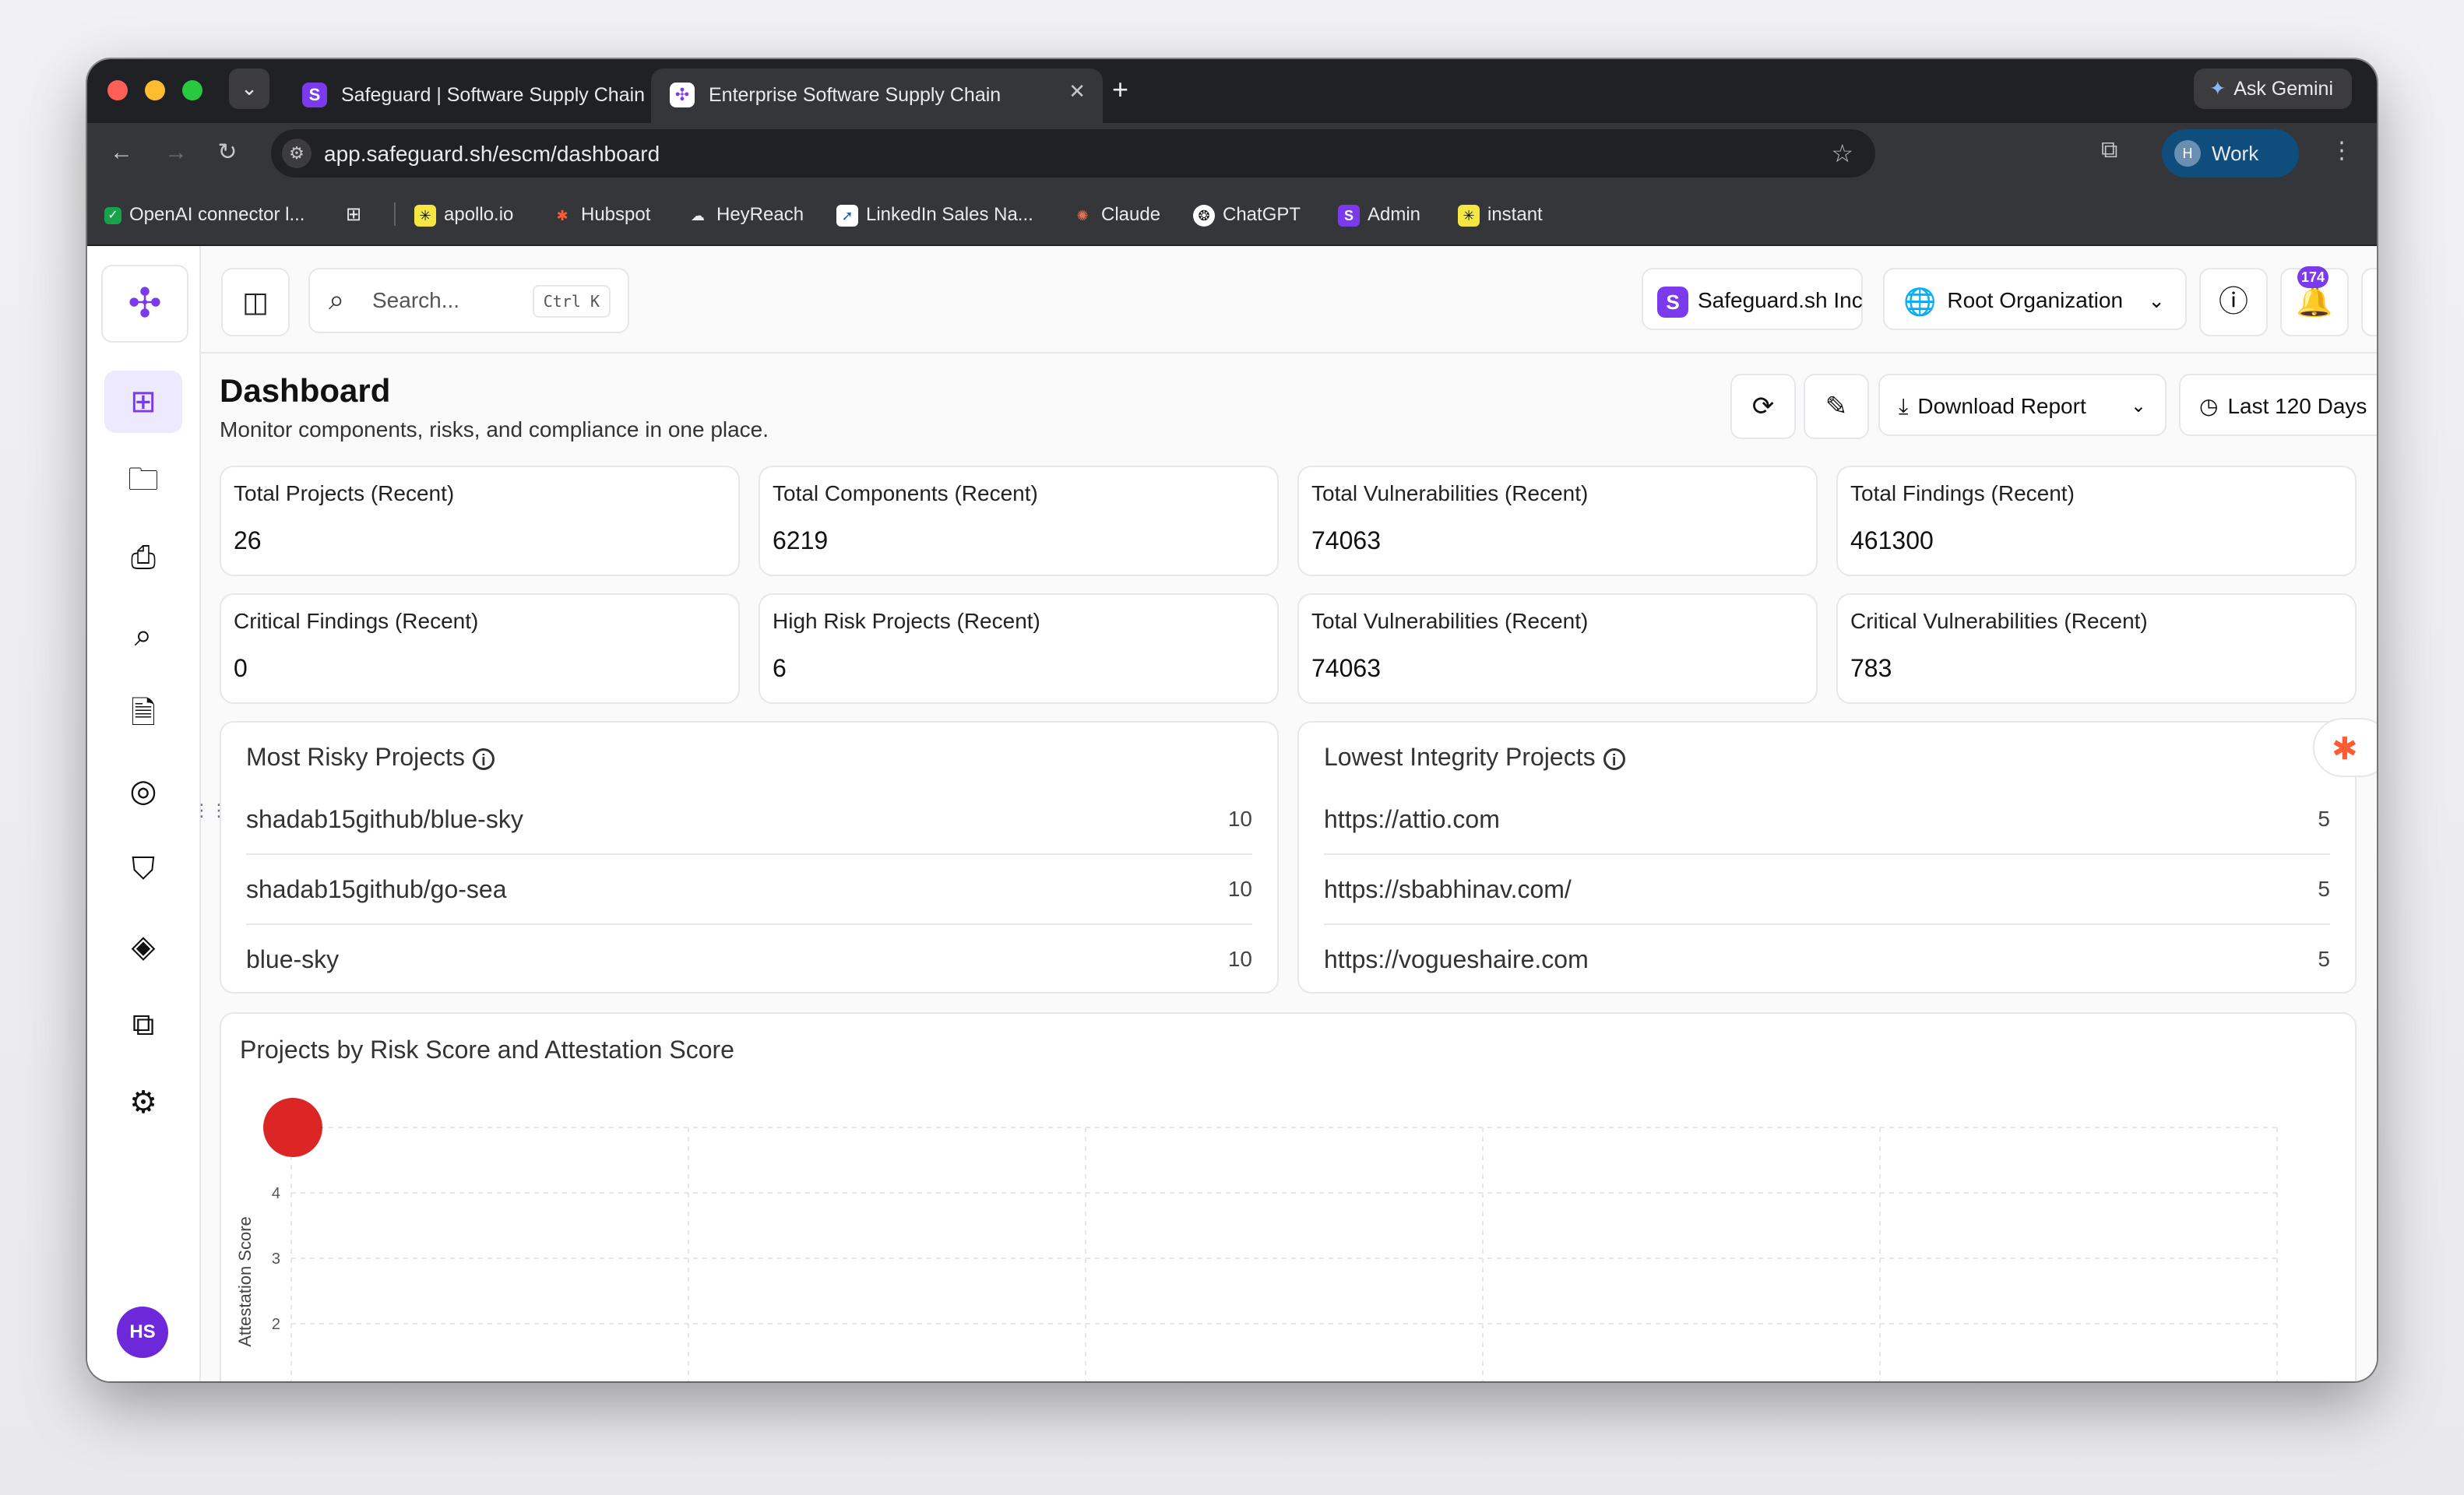 The image size is (2464, 1495). What do you see at coordinates (1827, 959) in the screenshot?
I see `list-item: https://vogueshaire.com 5` at bounding box center [1827, 959].